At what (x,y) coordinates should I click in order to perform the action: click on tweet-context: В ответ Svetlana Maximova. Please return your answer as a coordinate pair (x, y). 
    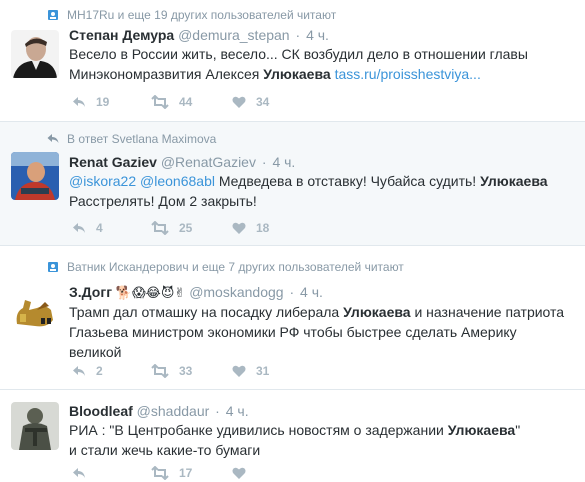
    Looking at the image, I should click on (131, 139).